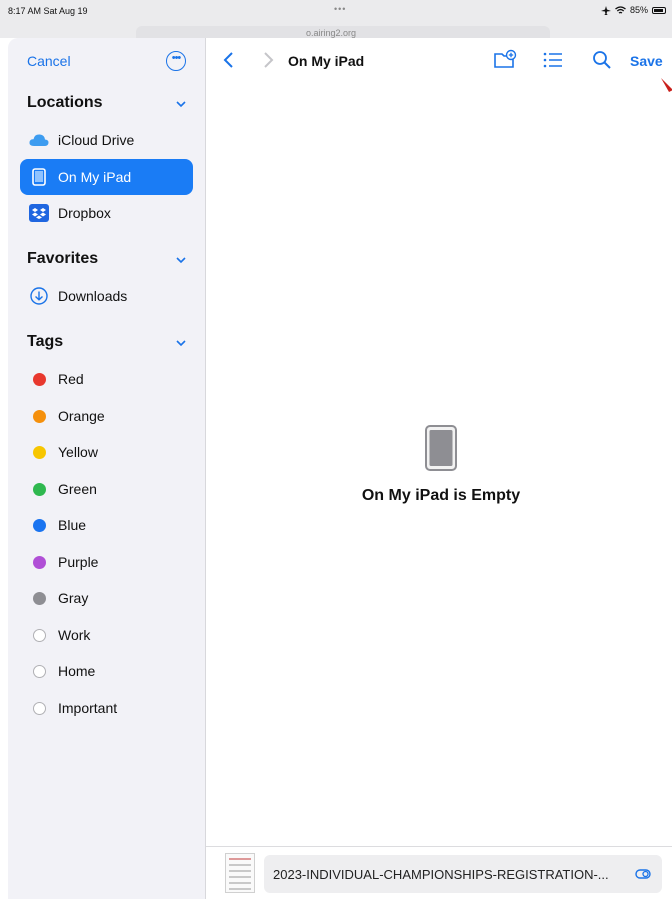 The width and height of the screenshot is (672, 899). Describe the element at coordinates (73, 598) in the screenshot. I see `tag-label: Gray` at that location.